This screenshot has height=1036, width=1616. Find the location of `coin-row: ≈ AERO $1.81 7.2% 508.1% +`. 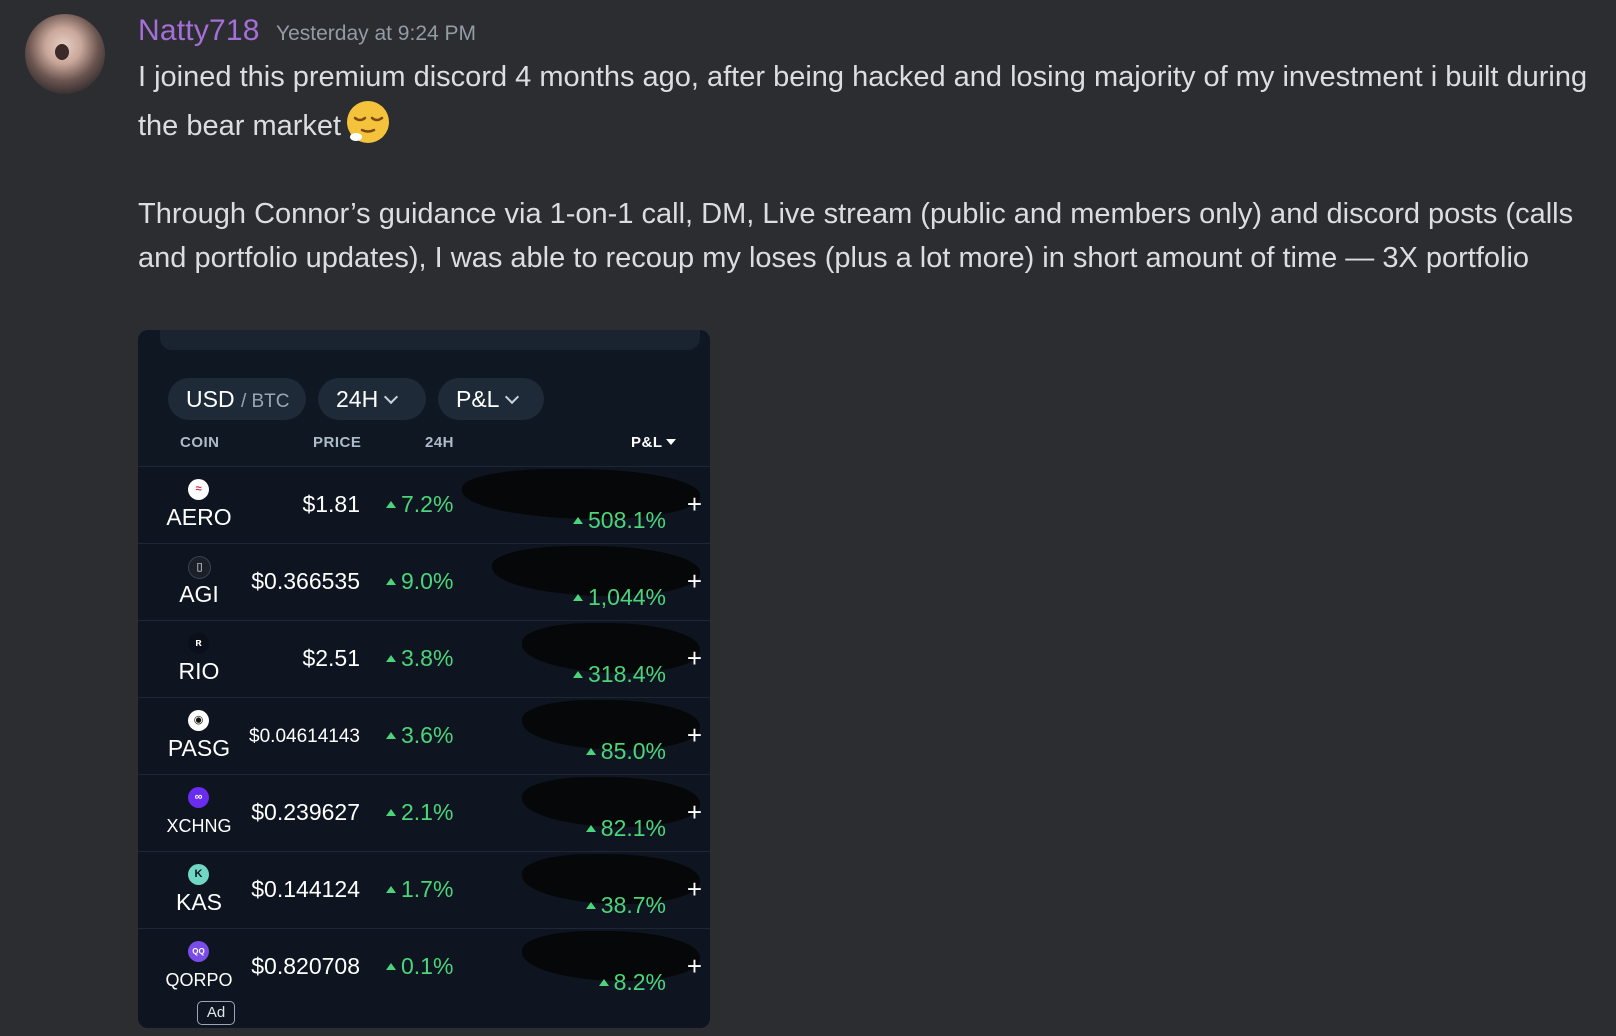

coin-row: ≈ AERO $1.81 7.2% 508.1% + is located at coordinates (424, 505).